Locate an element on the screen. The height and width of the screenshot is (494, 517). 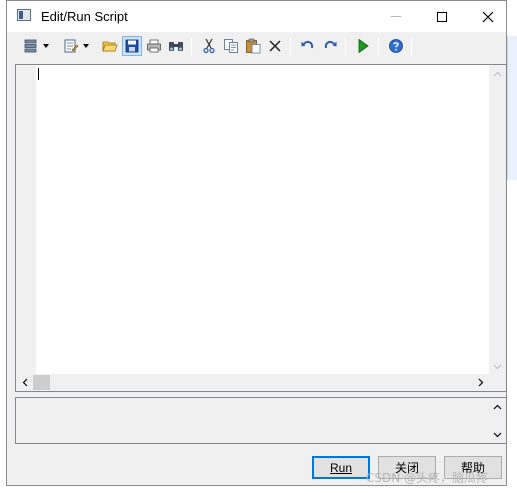
open-button is located at coordinates (110, 46).